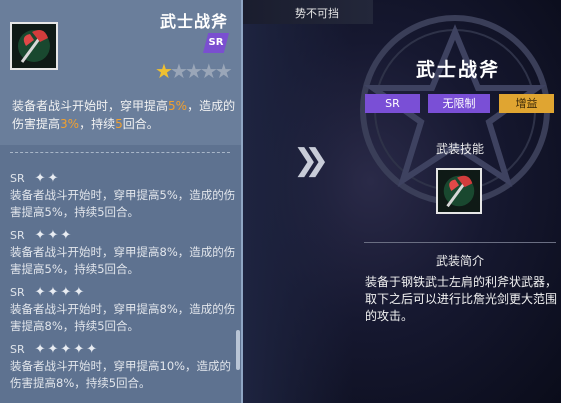  Describe the element at coordinates (123, 317) in the screenshot. I see `tier-text: 装备者战斗开始时，穿甲提高8%，造成的伤害提高8%，持续5回合。` at that location.